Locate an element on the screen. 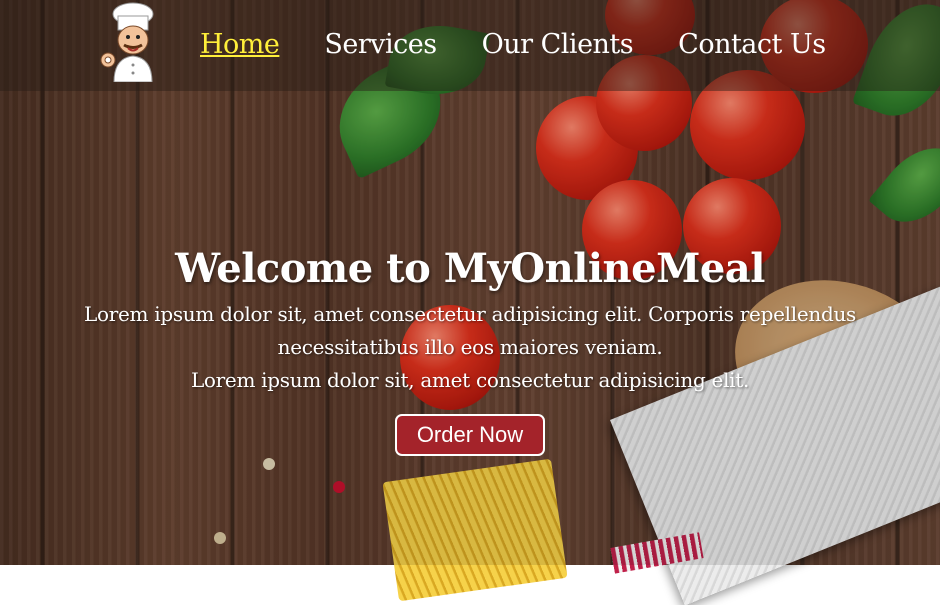 This screenshot has width=940, height=605. nav-our-clients-link: Our Clients is located at coordinates (558, 45).